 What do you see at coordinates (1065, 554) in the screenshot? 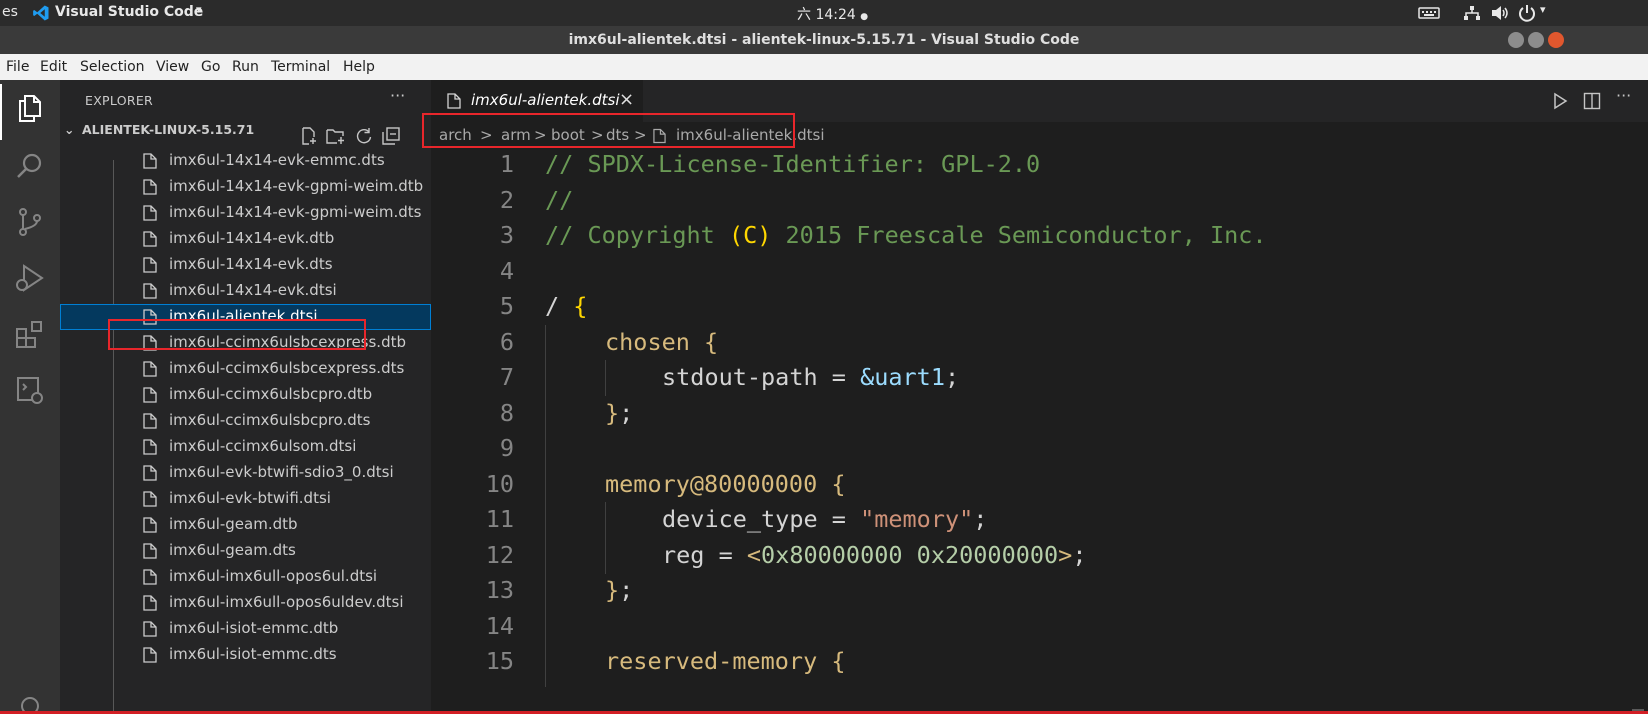
I see `code-token: >` at bounding box center [1065, 554].